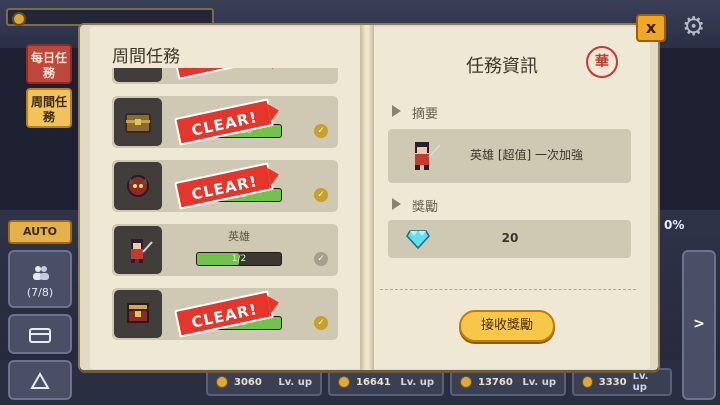  I want to click on demon-boss-icon, so click(138, 186).